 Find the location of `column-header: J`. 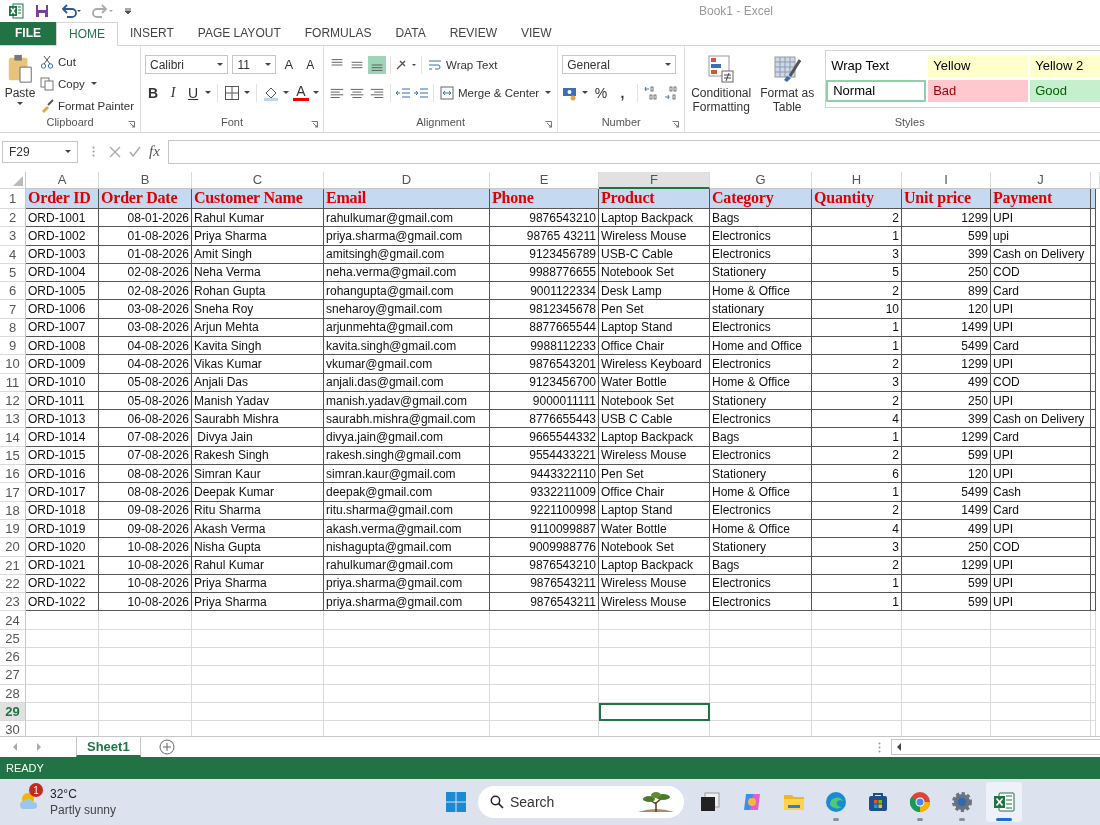

column-header: J is located at coordinates (1041, 180).